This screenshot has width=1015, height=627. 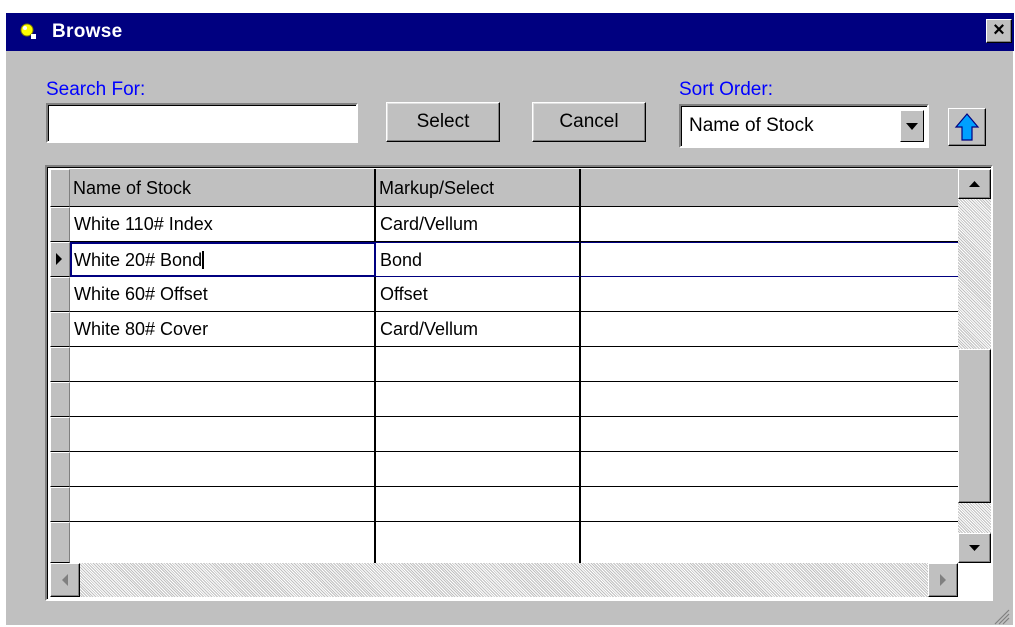 What do you see at coordinates (912, 126) in the screenshot?
I see `chevron-down-icon` at bounding box center [912, 126].